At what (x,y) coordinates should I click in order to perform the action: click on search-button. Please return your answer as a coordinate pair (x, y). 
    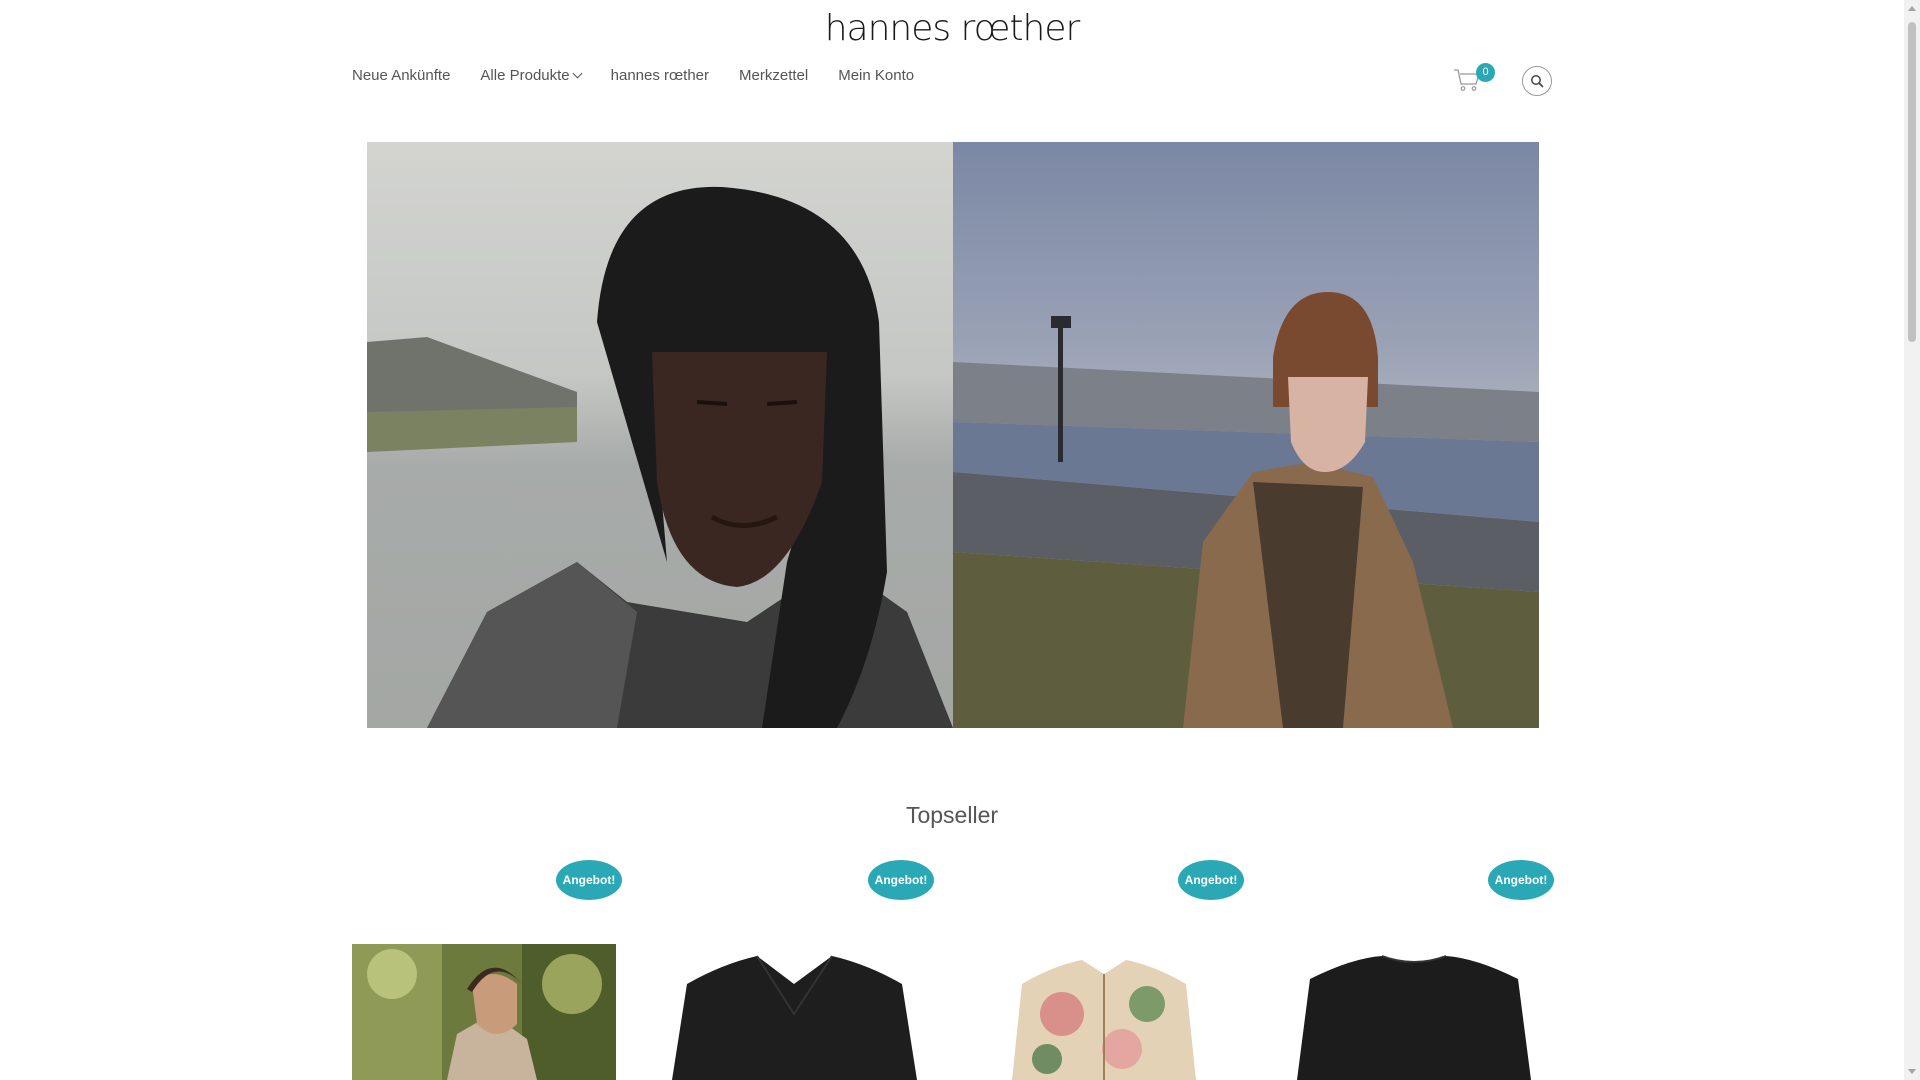
    Looking at the image, I should click on (1537, 81).